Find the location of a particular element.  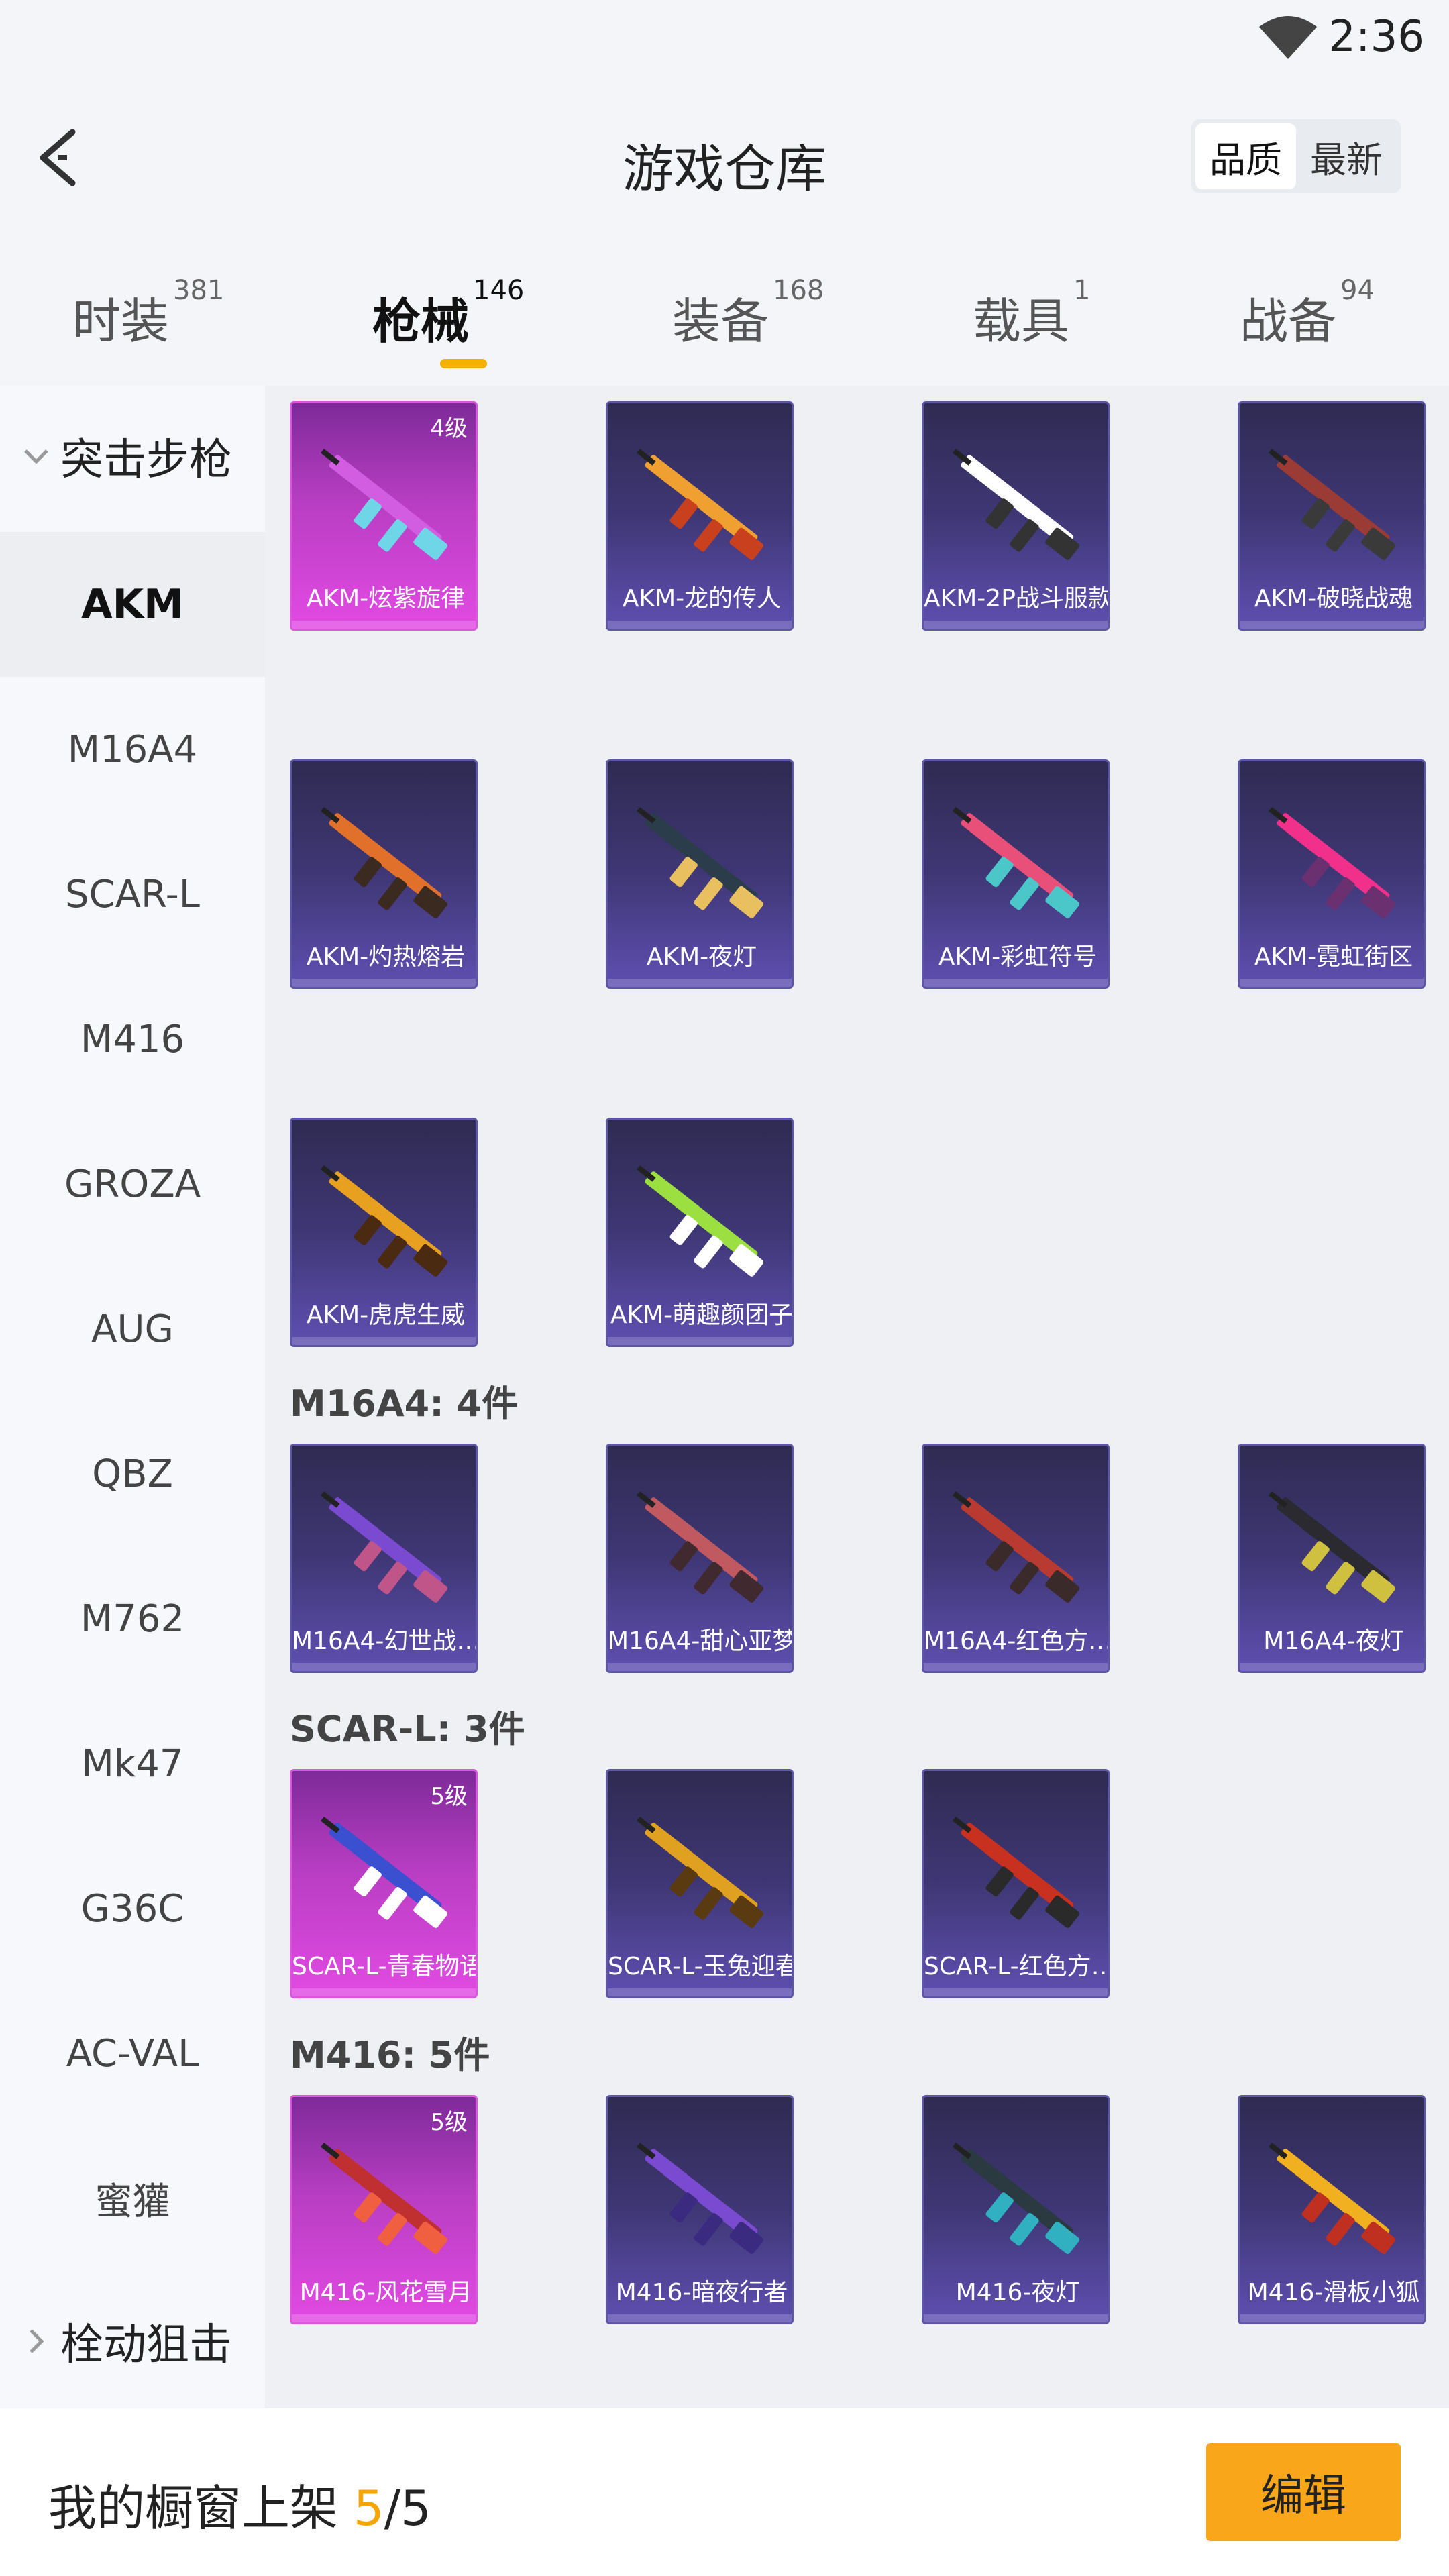

weapon-card: AKM-彩虹符号 is located at coordinates (1016, 874).